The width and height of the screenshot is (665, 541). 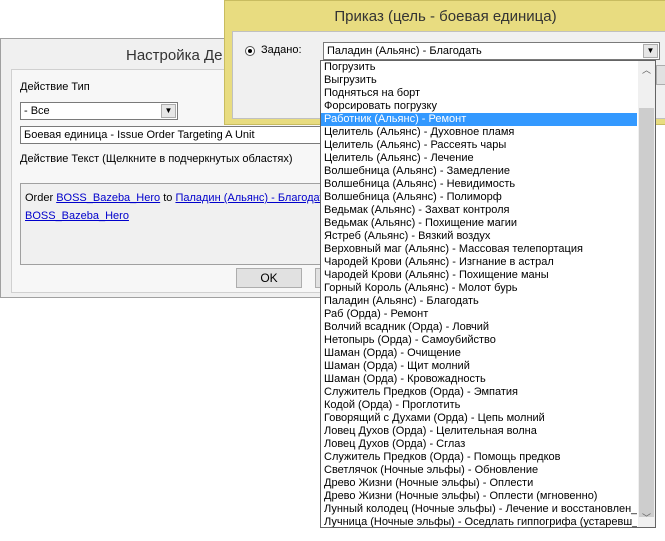 I want to click on action-type-label: Действие Тип, so click(x=55, y=87).